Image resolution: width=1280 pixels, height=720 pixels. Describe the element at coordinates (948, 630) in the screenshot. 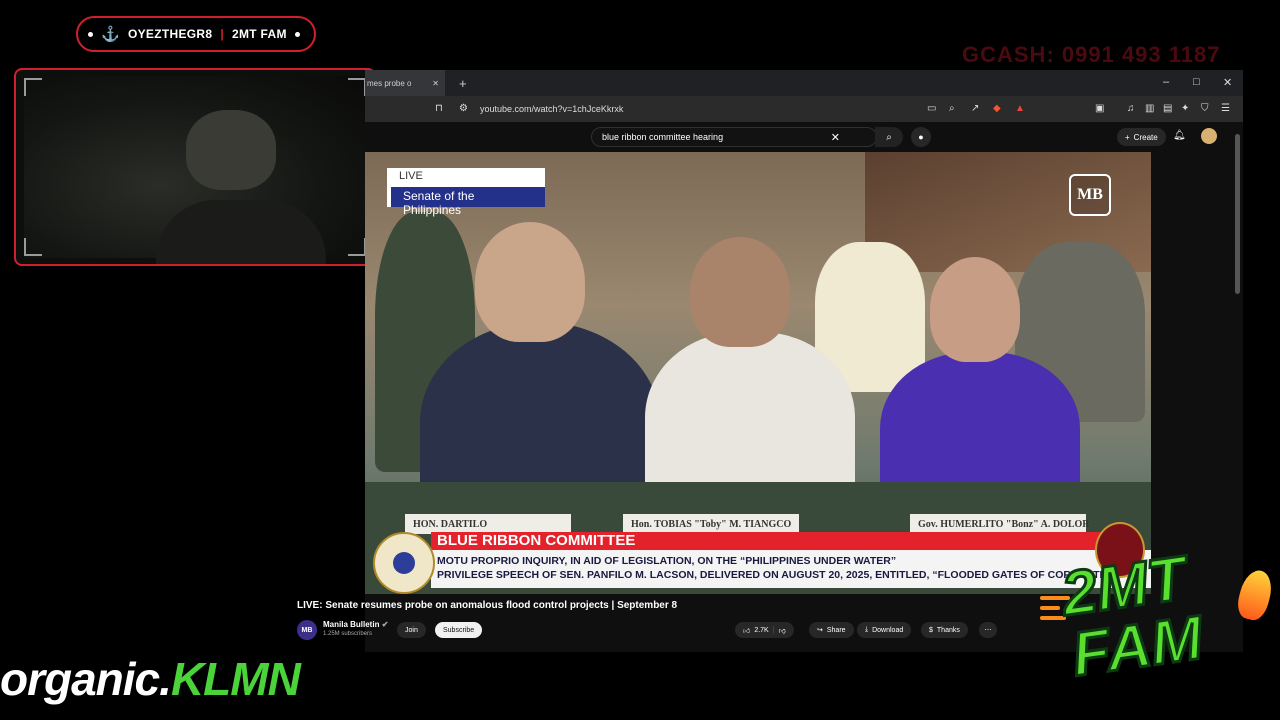

I see `thanks-label: Thanks` at that location.